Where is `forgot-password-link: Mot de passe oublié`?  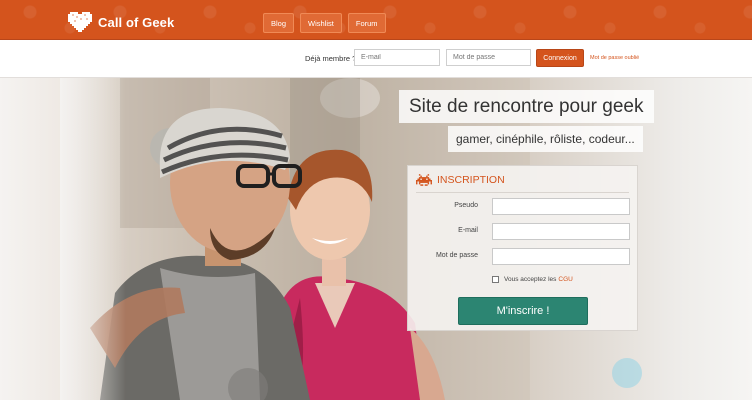
forgot-password-link: Mot de passe oublié is located at coordinates (614, 58).